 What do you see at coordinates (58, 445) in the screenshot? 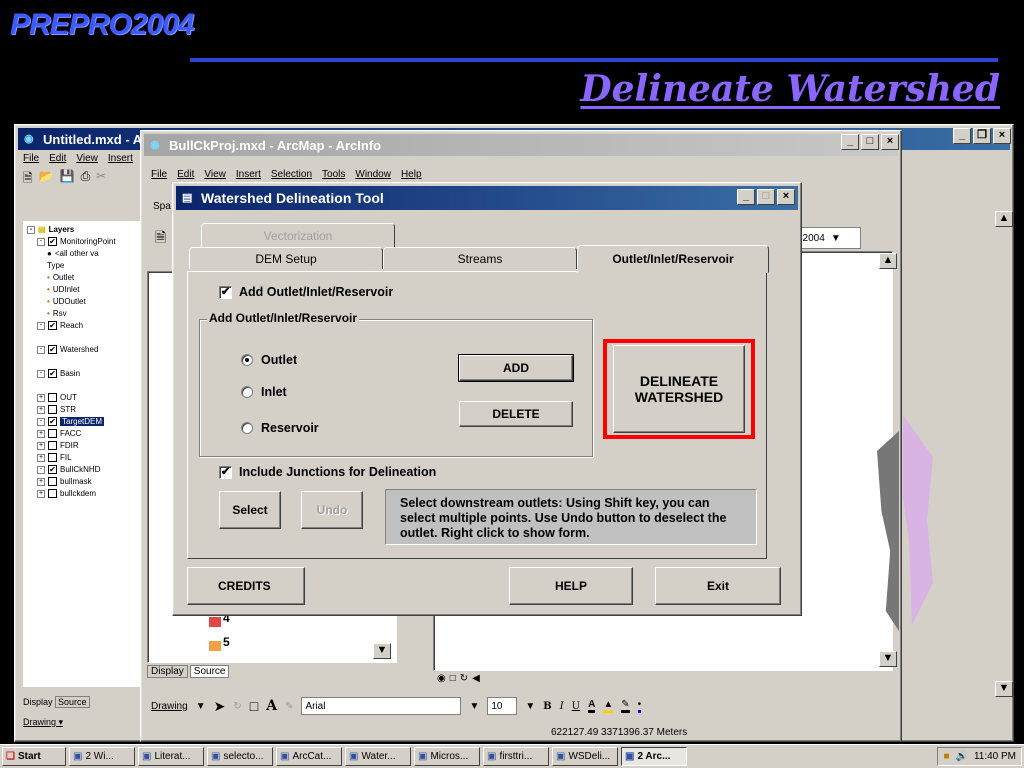
I see `toc-item: + FDIR` at bounding box center [58, 445].